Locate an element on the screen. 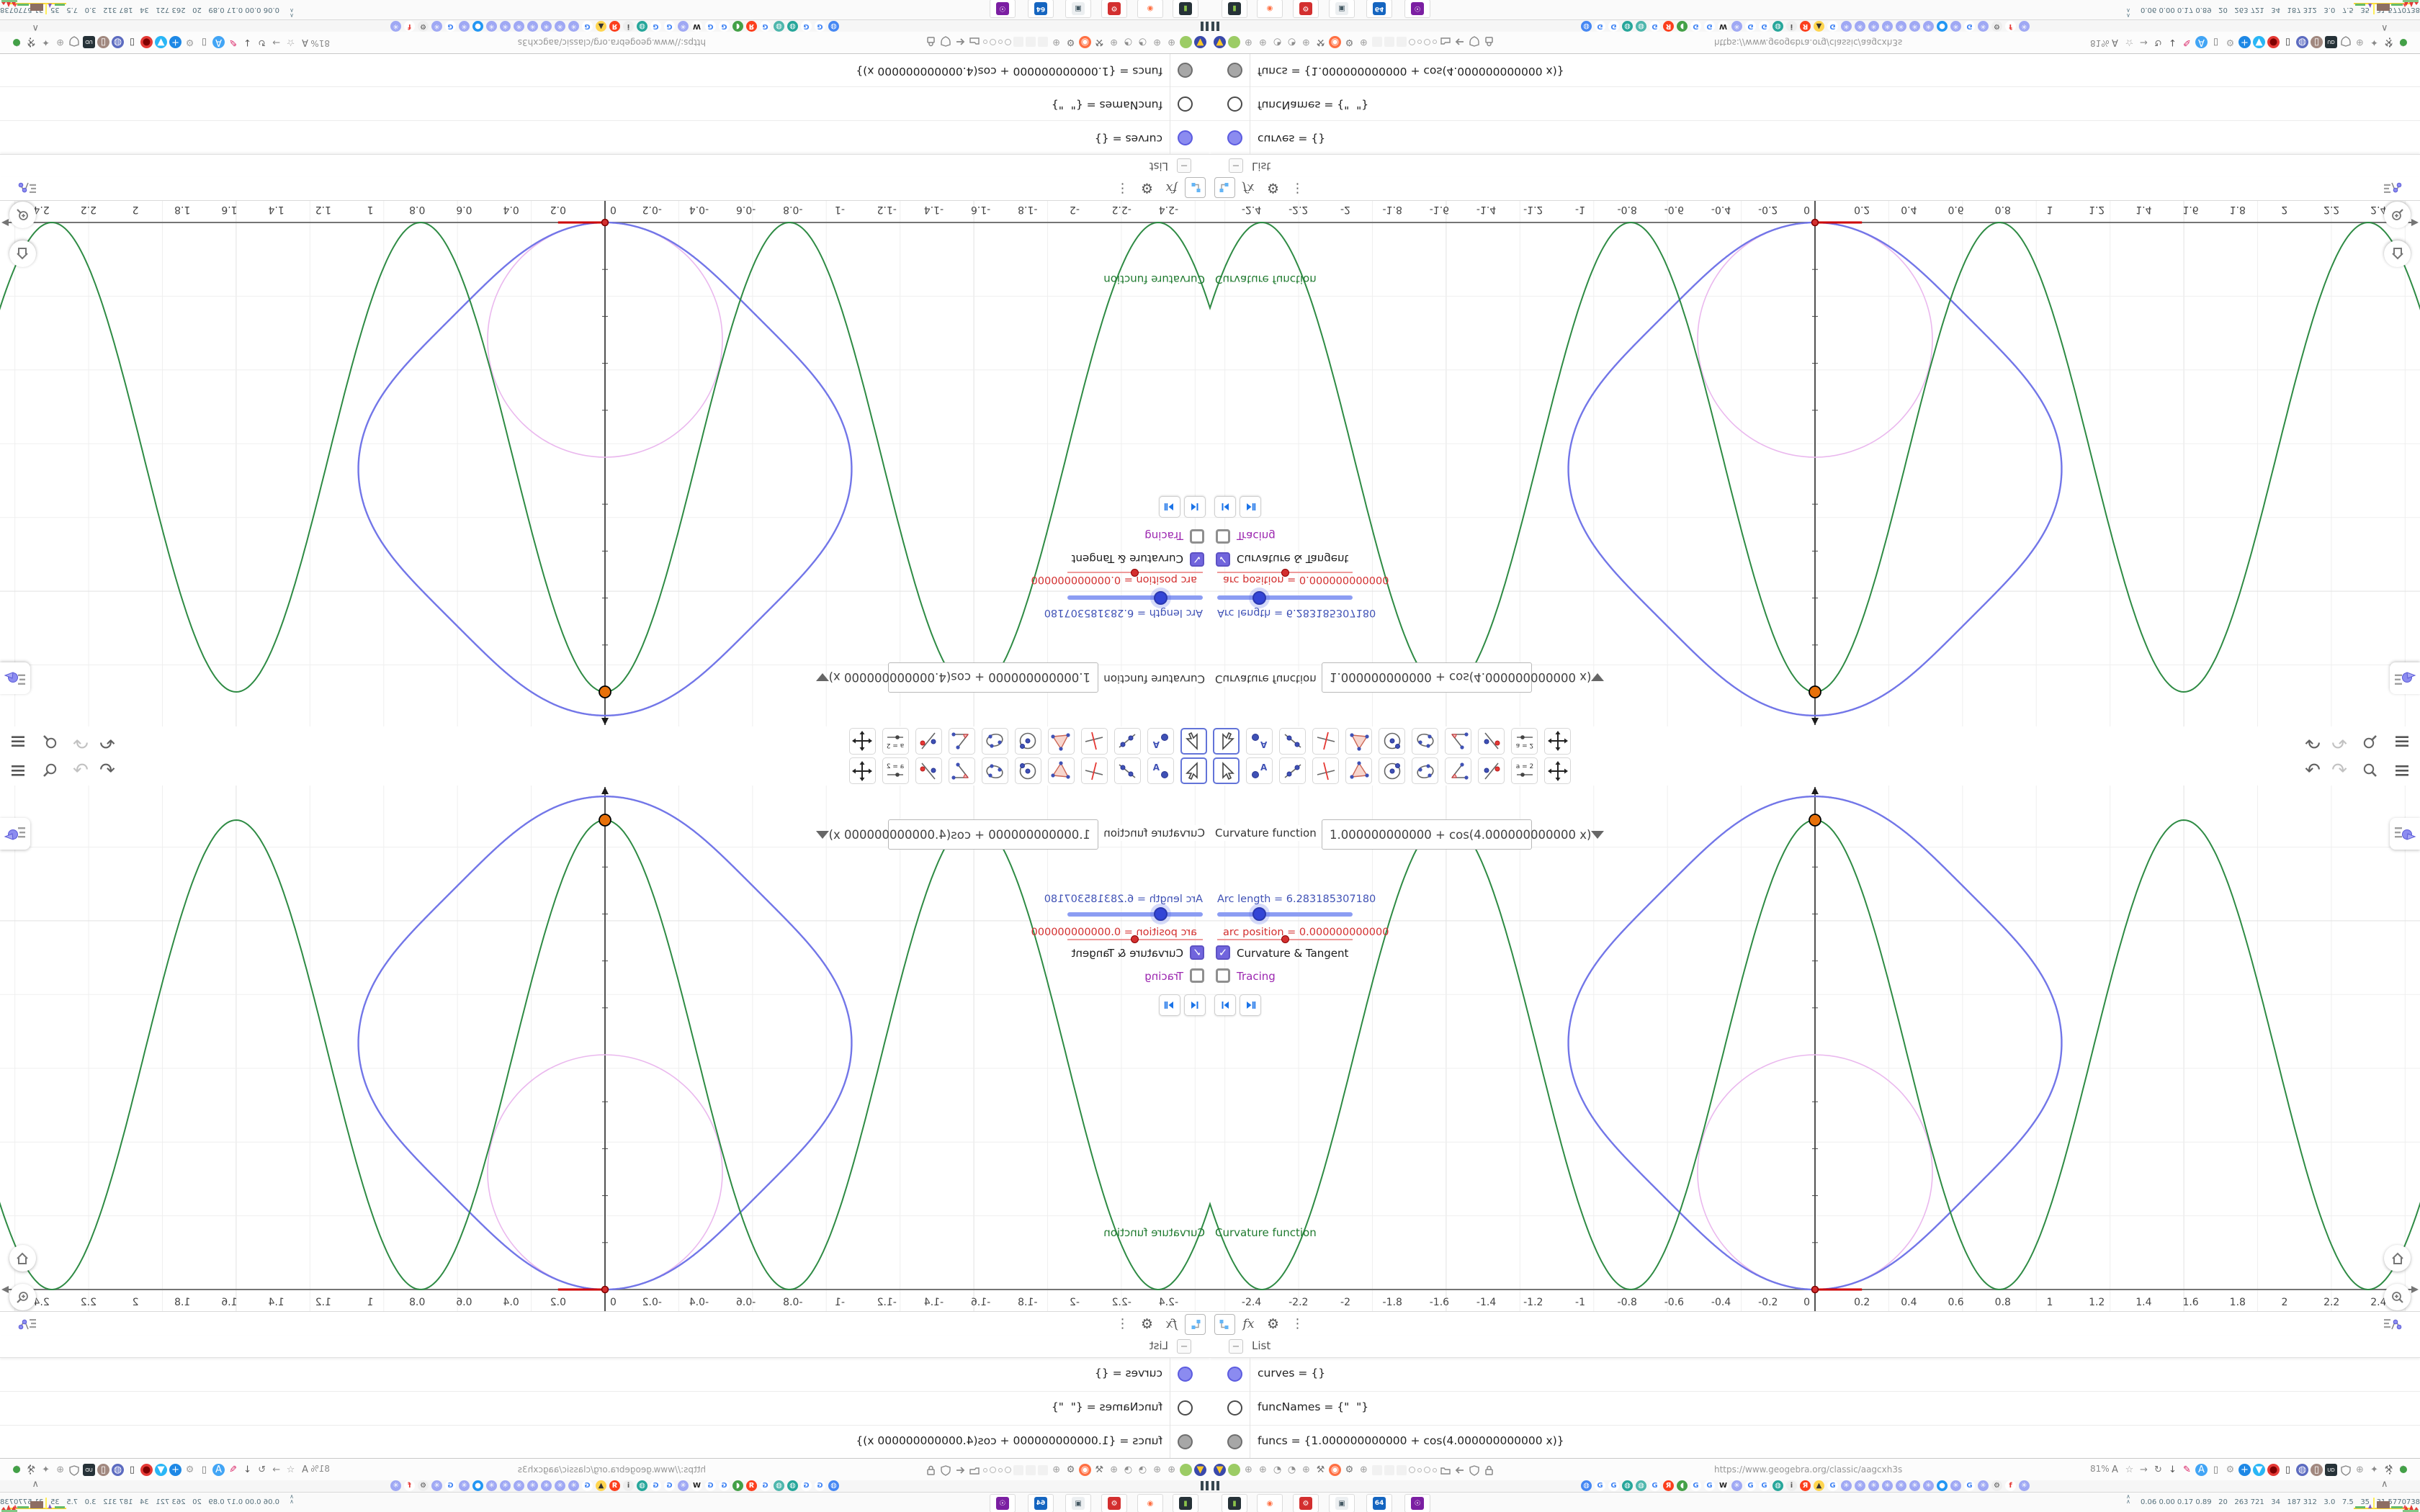 The image size is (2420, 1512). menu-icon is located at coordinates (2402, 741).